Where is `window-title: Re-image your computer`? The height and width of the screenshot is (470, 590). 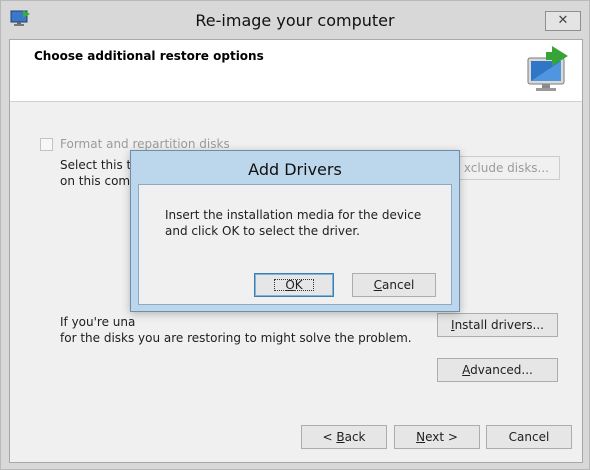
window-title: Re-image your computer is located at coordinates (295, 20).